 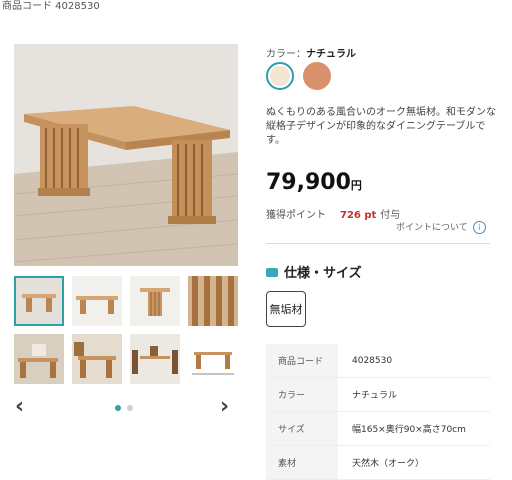 What do you see at coordinates (280, 76) in the screenshot?
I see `color-swatch-natural` at bounding box center [280, 76].